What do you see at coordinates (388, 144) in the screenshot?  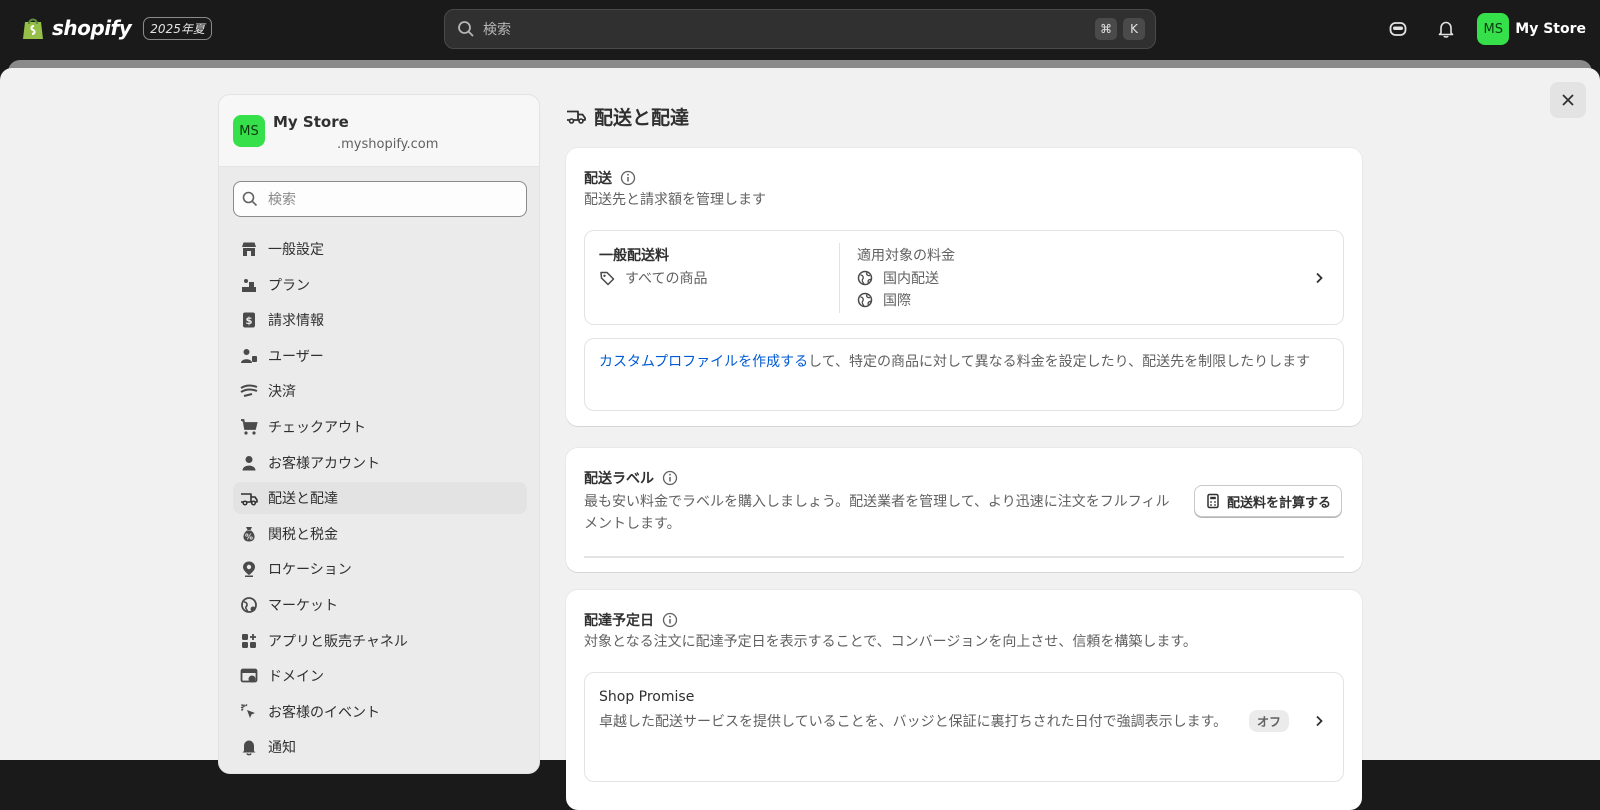 I see `store-domain: .myshopify.com` at bounding box center [388, 144].